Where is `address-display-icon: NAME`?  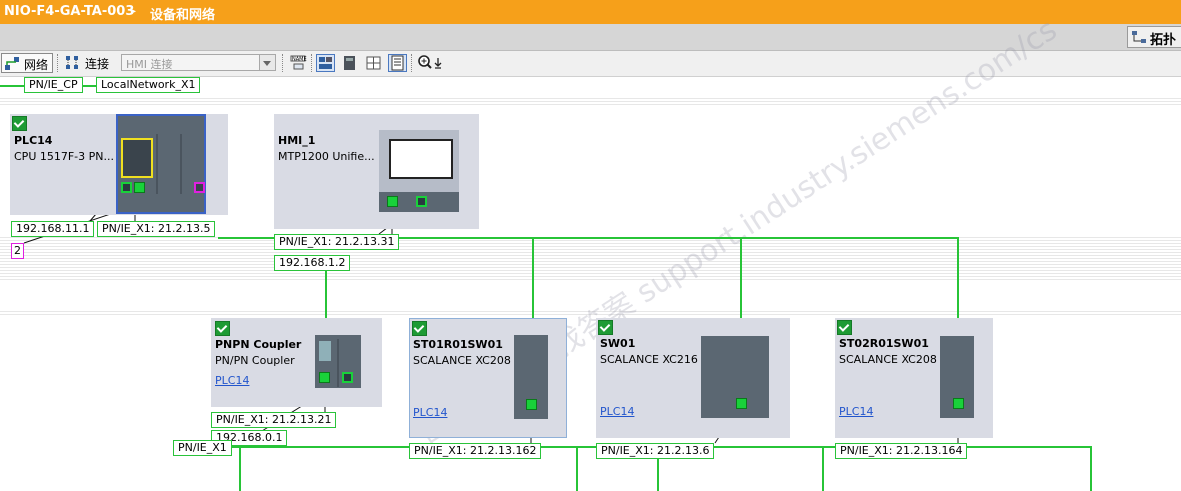
address-display-icon: NAME is located at coordinates (298, 62).